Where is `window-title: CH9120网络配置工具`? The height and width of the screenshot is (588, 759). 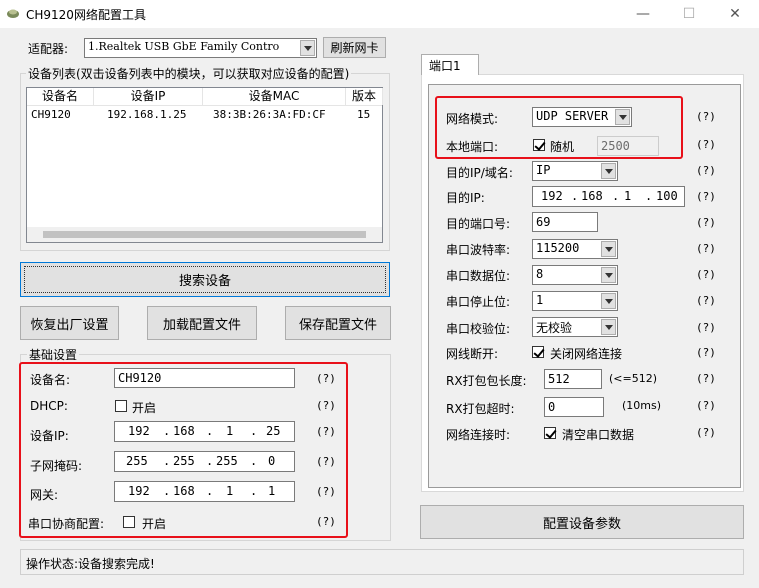 window-title: CH9120网络配置工具 is located at coordinates (86, 15).